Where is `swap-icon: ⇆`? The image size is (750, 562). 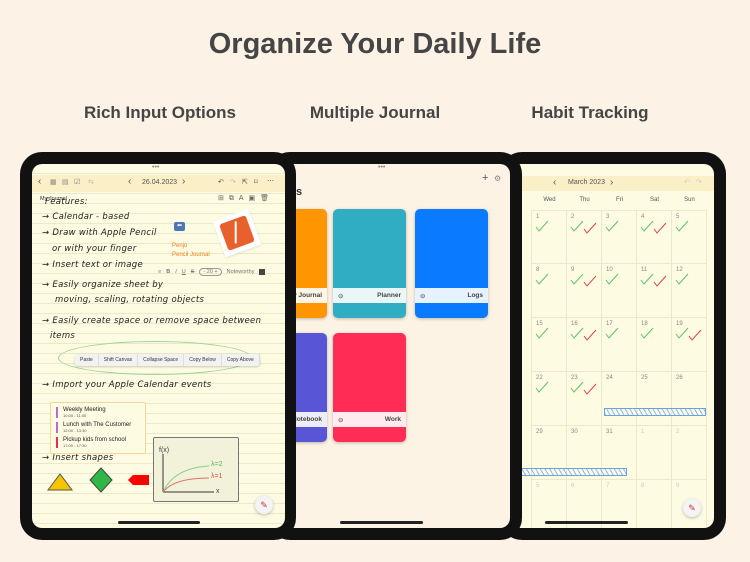 swap-icon: ⇆ is located at coordinates (91, 182).